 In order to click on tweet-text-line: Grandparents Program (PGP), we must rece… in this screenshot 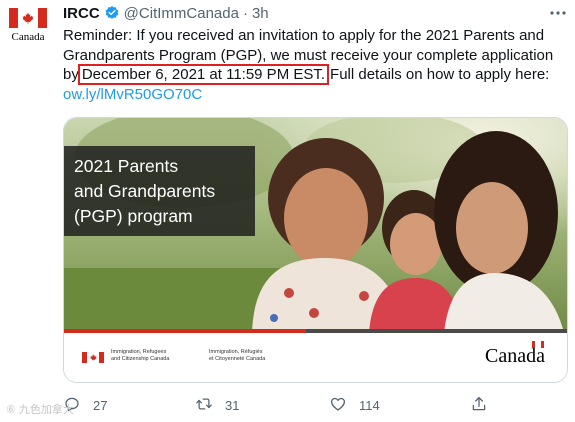, I will do `click(308, 55)`.